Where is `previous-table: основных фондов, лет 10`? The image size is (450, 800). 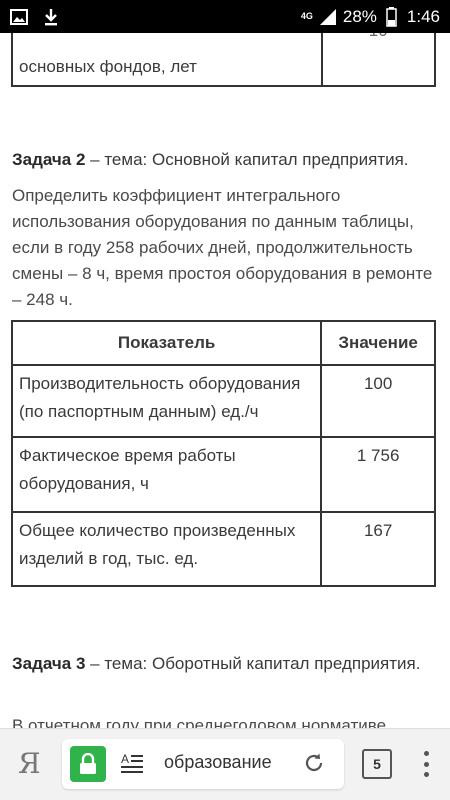
previous-table: основных фондов, лет 10 is located at coordinates (224, 60).